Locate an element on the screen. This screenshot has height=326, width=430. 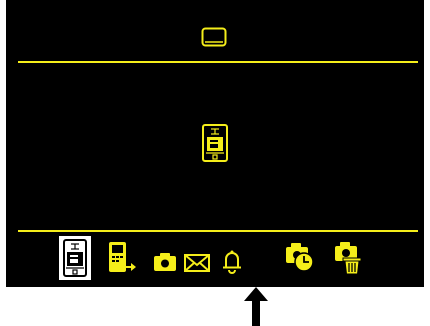
bell-icon is located at coordinates (232, 262).